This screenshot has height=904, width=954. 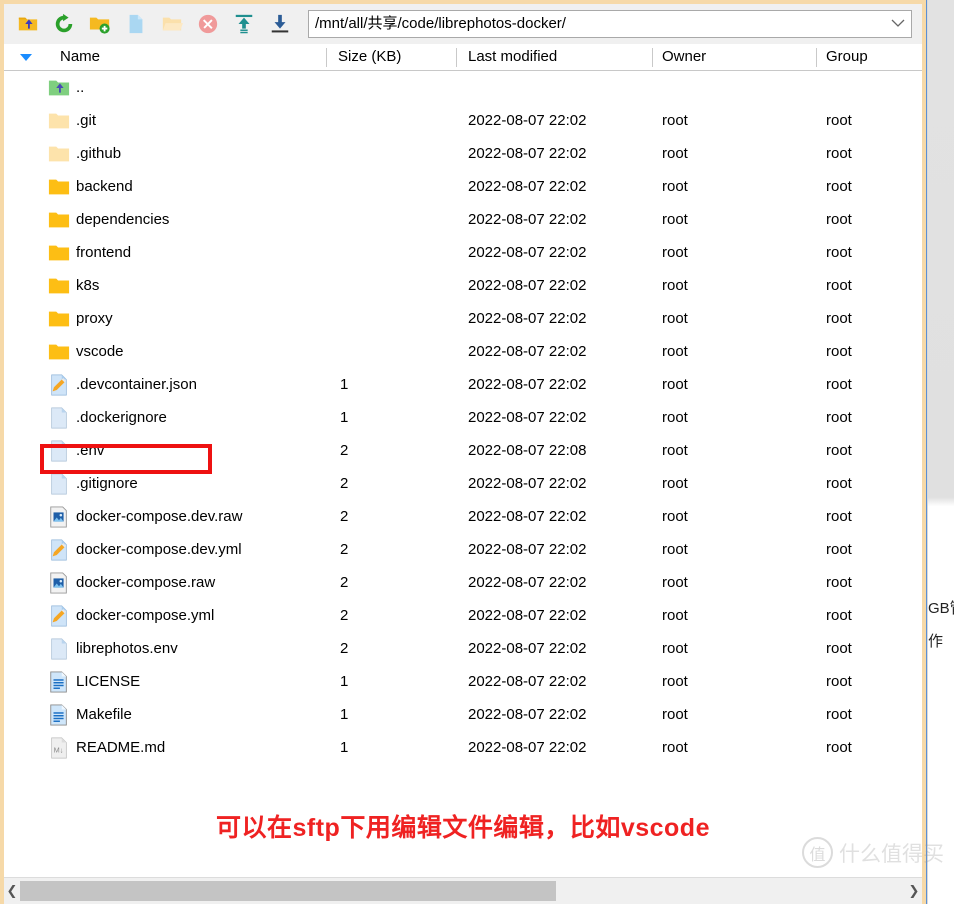 I want to click on parent-folder-button, so click(x=28, y=24).